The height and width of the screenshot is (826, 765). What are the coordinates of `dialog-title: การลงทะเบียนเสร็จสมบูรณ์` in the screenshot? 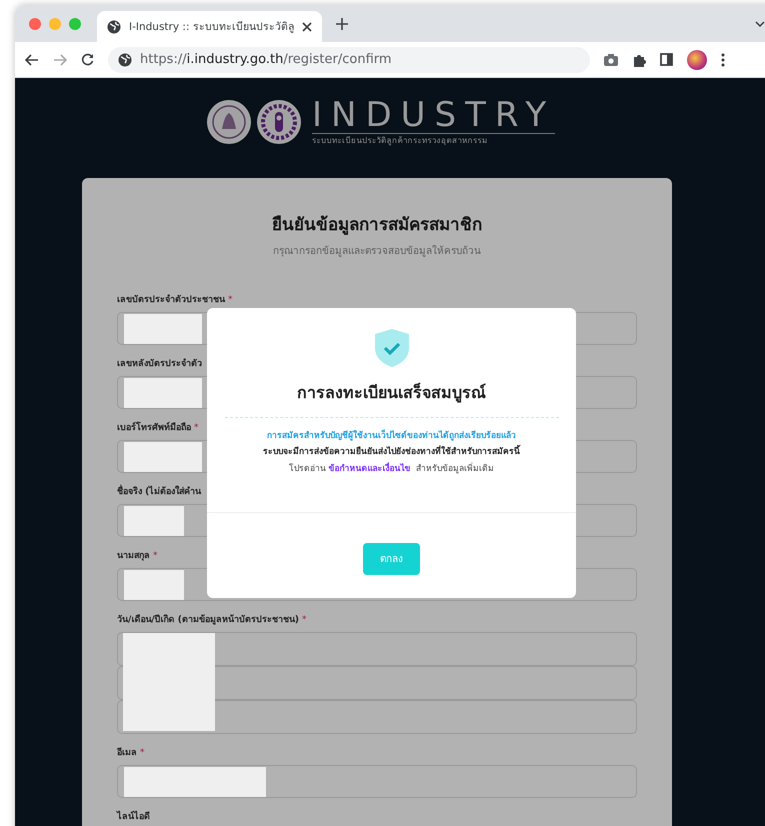 It's located at (391, 393).